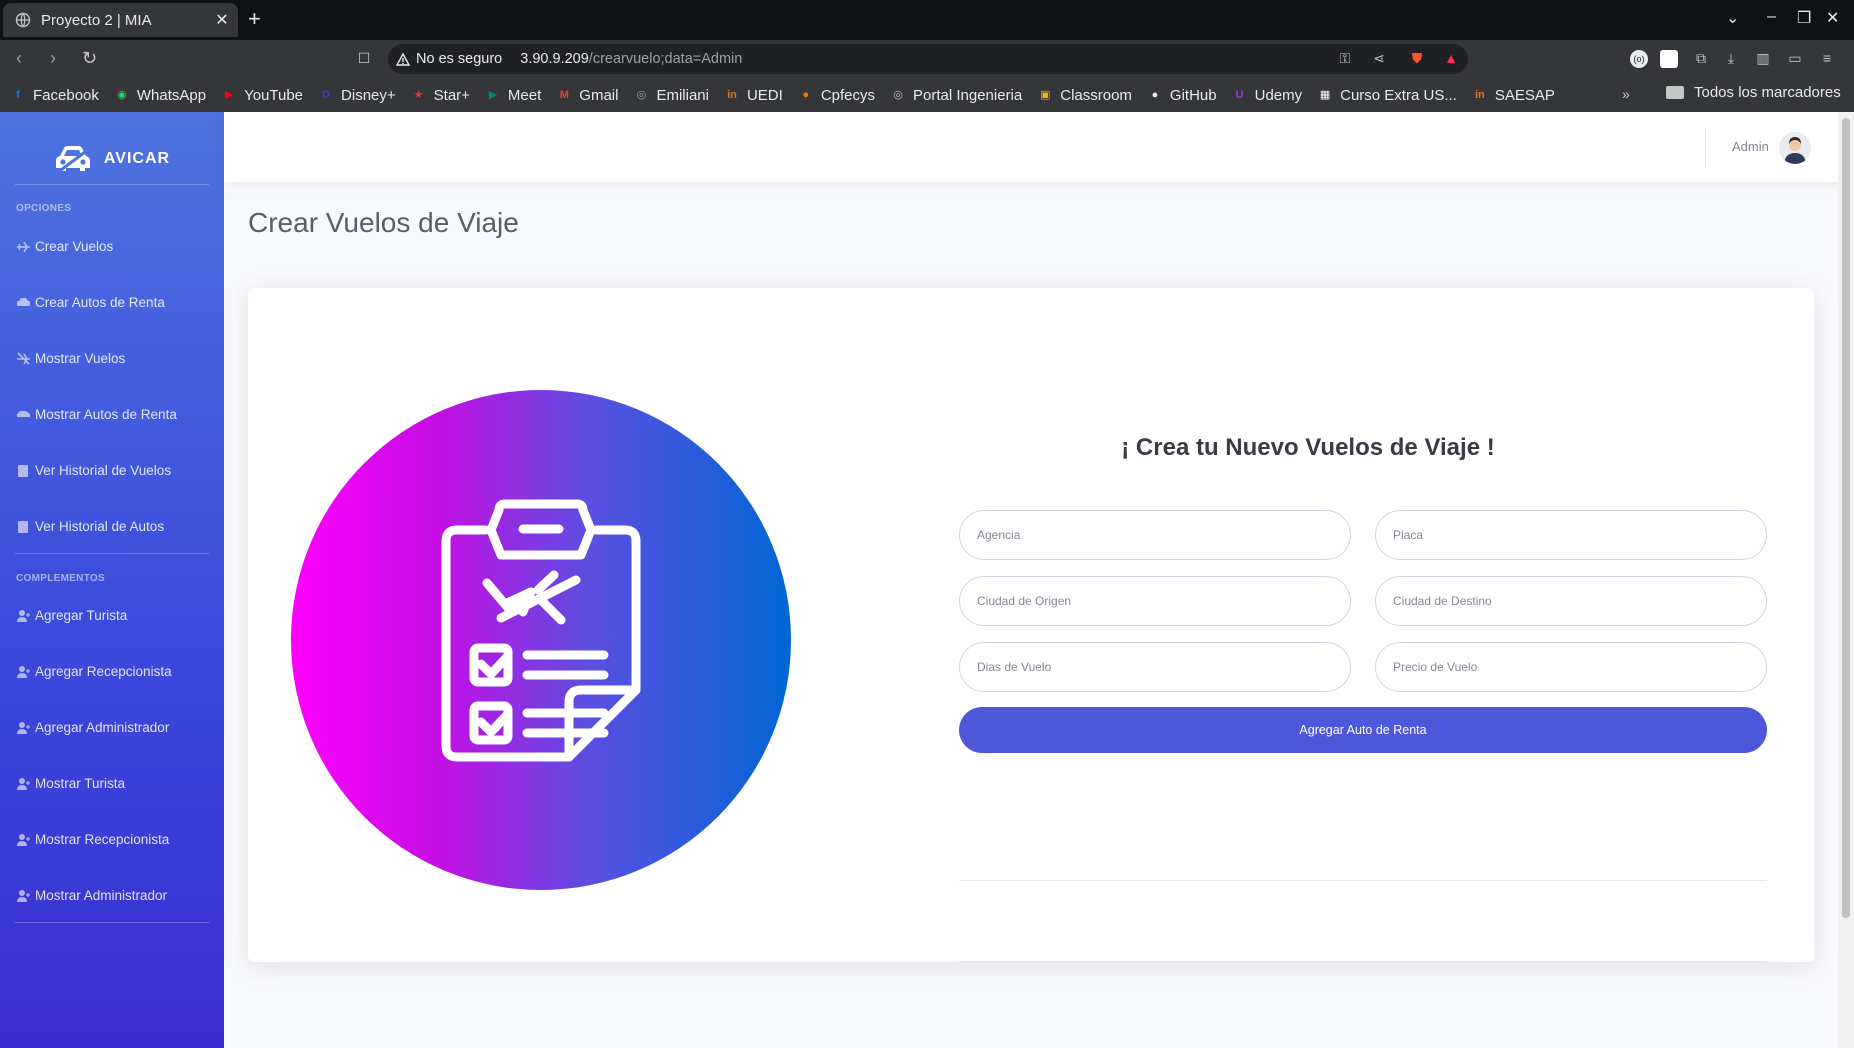 This screenshot has width=1854, height=1048. I want to click on agencia-input, so click(1155, 535).